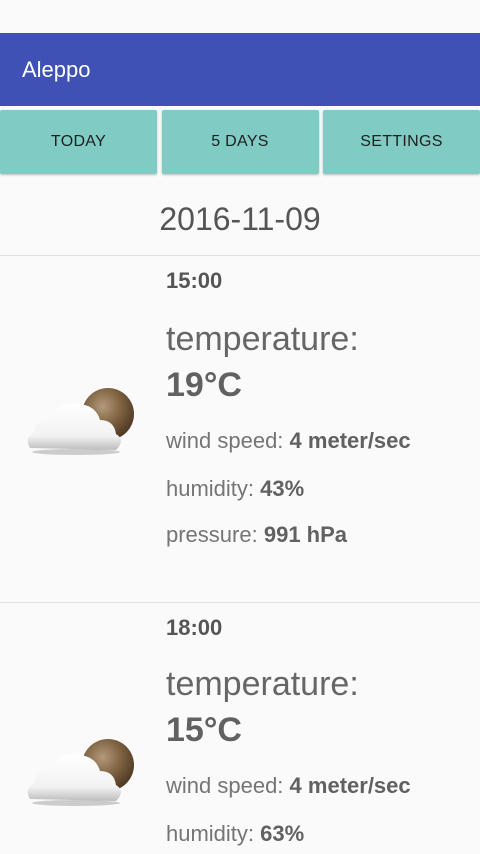 This screenshot has width=480, height=854. Describe the element at coordinates (56, 69) in the screenshot. I see `app-title: Aleppo` at that location.